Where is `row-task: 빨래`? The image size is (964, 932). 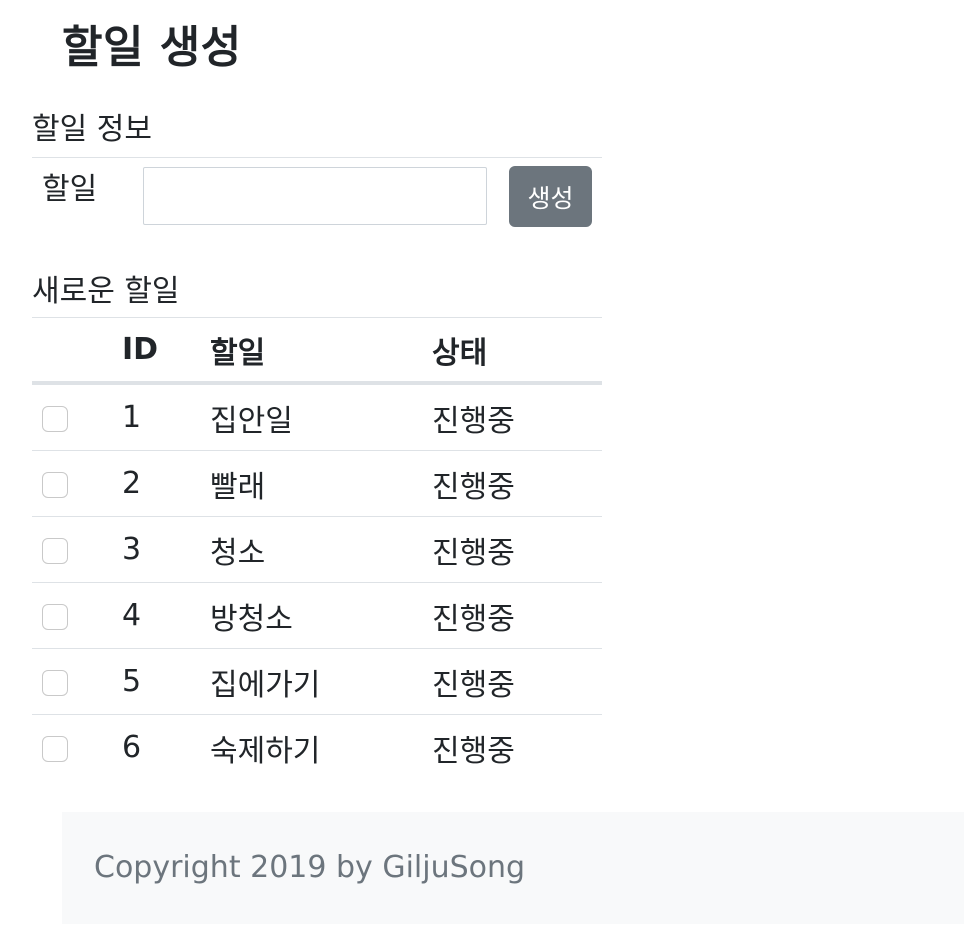 row-task: 빨래 is located at coordinates (321, 483).